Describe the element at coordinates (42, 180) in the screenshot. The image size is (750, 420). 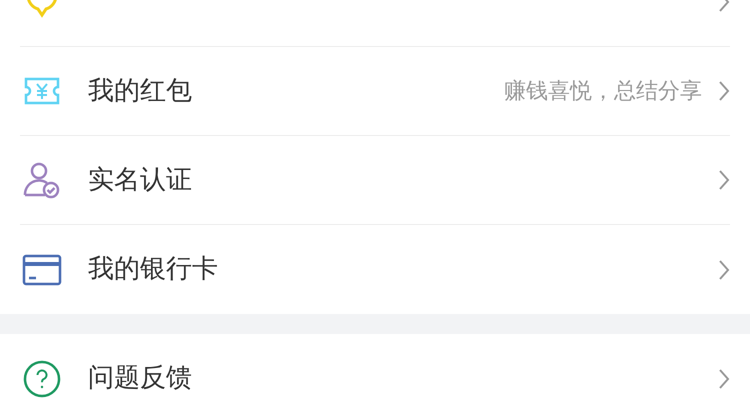
I see `user-check-icon` at that location.